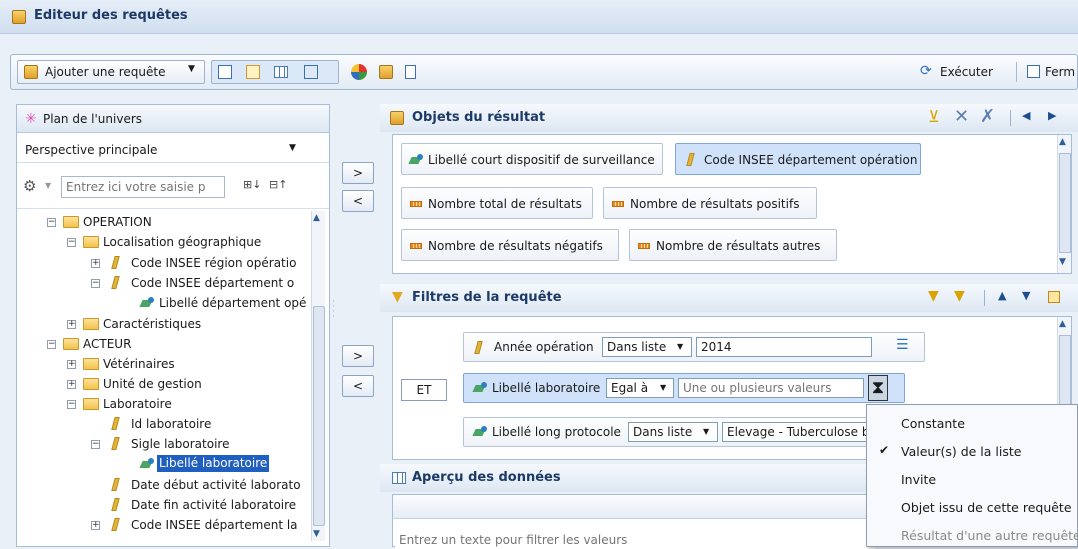 The width and height of the screenshot is (1078, 549). I want to click on move-up-icon: ▲, so click(1002, 295).